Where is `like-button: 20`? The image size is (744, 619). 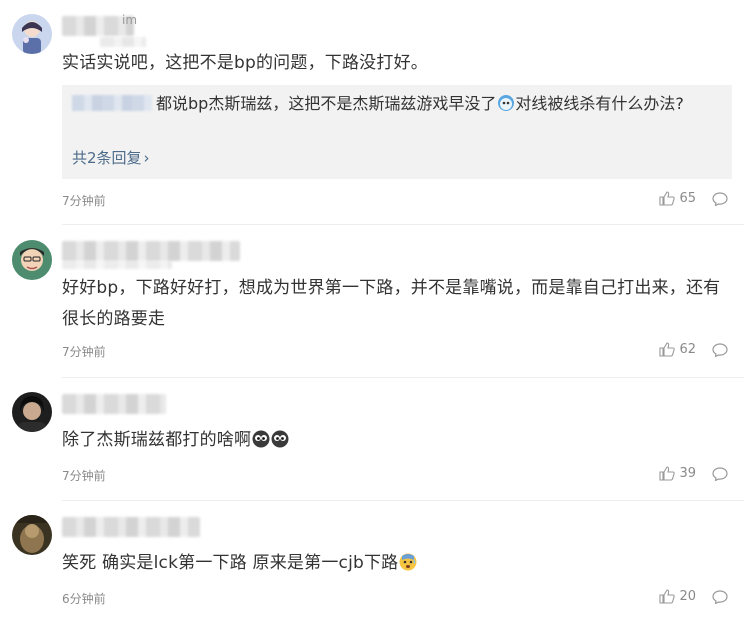
like-button: 20 is located at coordinates (677, 596).